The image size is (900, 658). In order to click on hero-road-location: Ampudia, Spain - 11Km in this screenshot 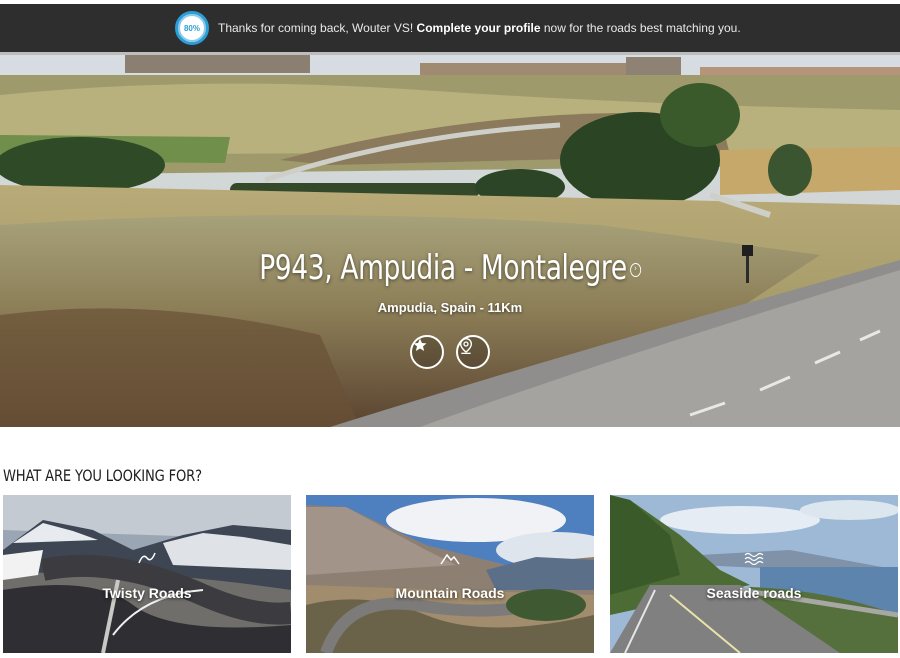, I will do `click(450, 307)`.